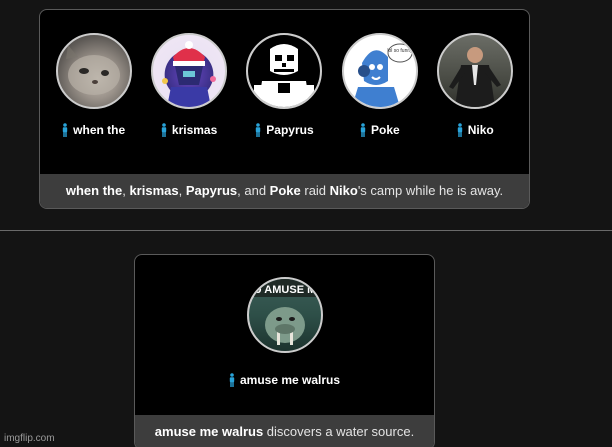  I want to click on papyrus-skeleton-image, so click(284, 71).